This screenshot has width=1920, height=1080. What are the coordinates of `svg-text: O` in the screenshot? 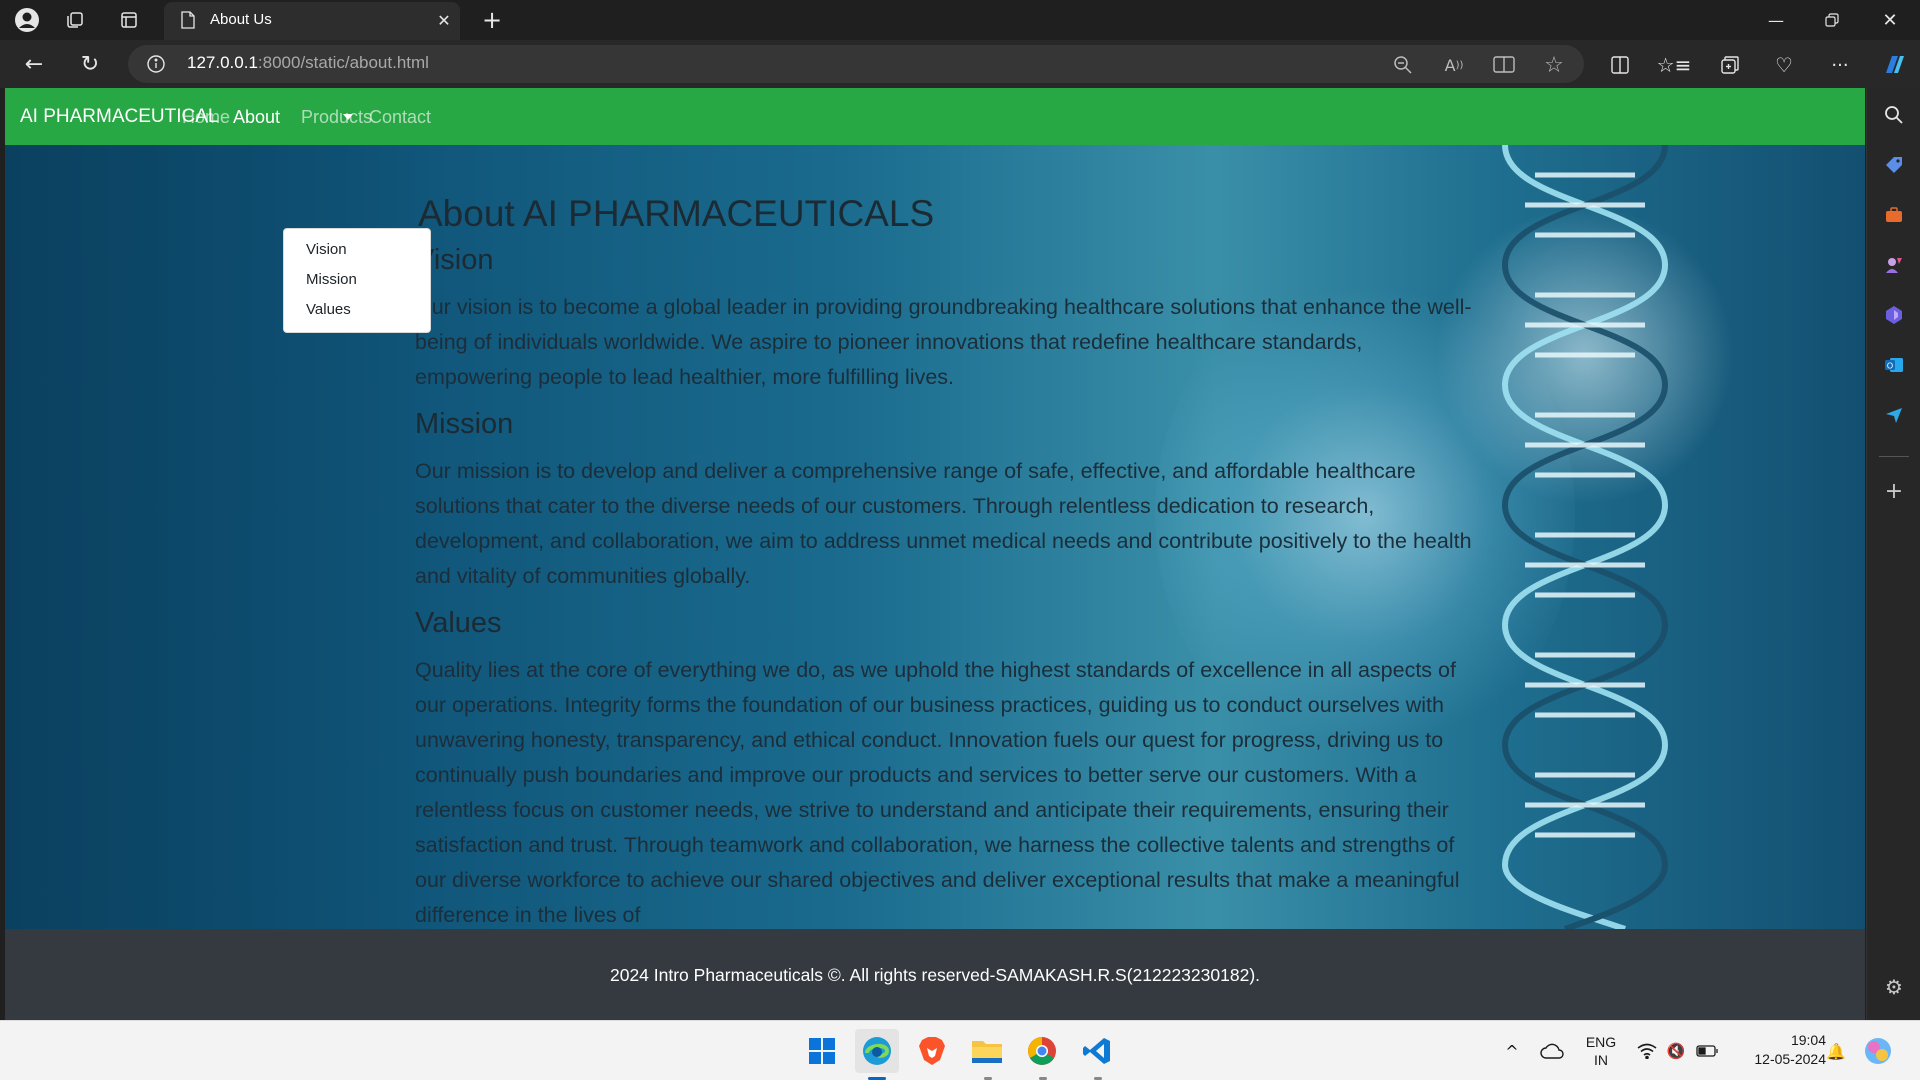 It's located at (1890, 366).